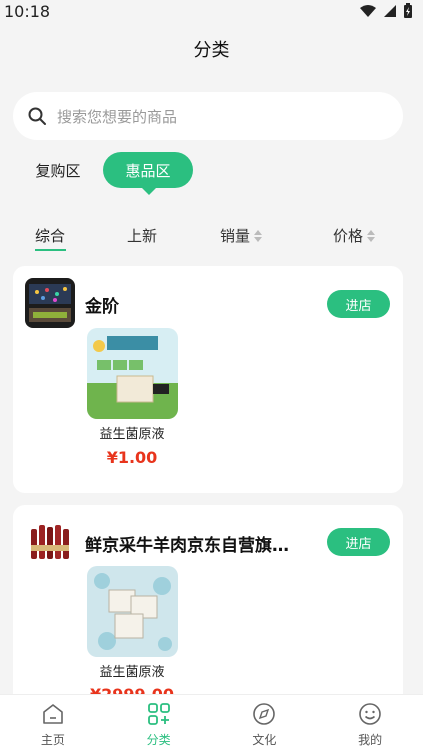  Describe the element at coordinates (408, 10) in the screenshot. I see `battery-icon` at that location.